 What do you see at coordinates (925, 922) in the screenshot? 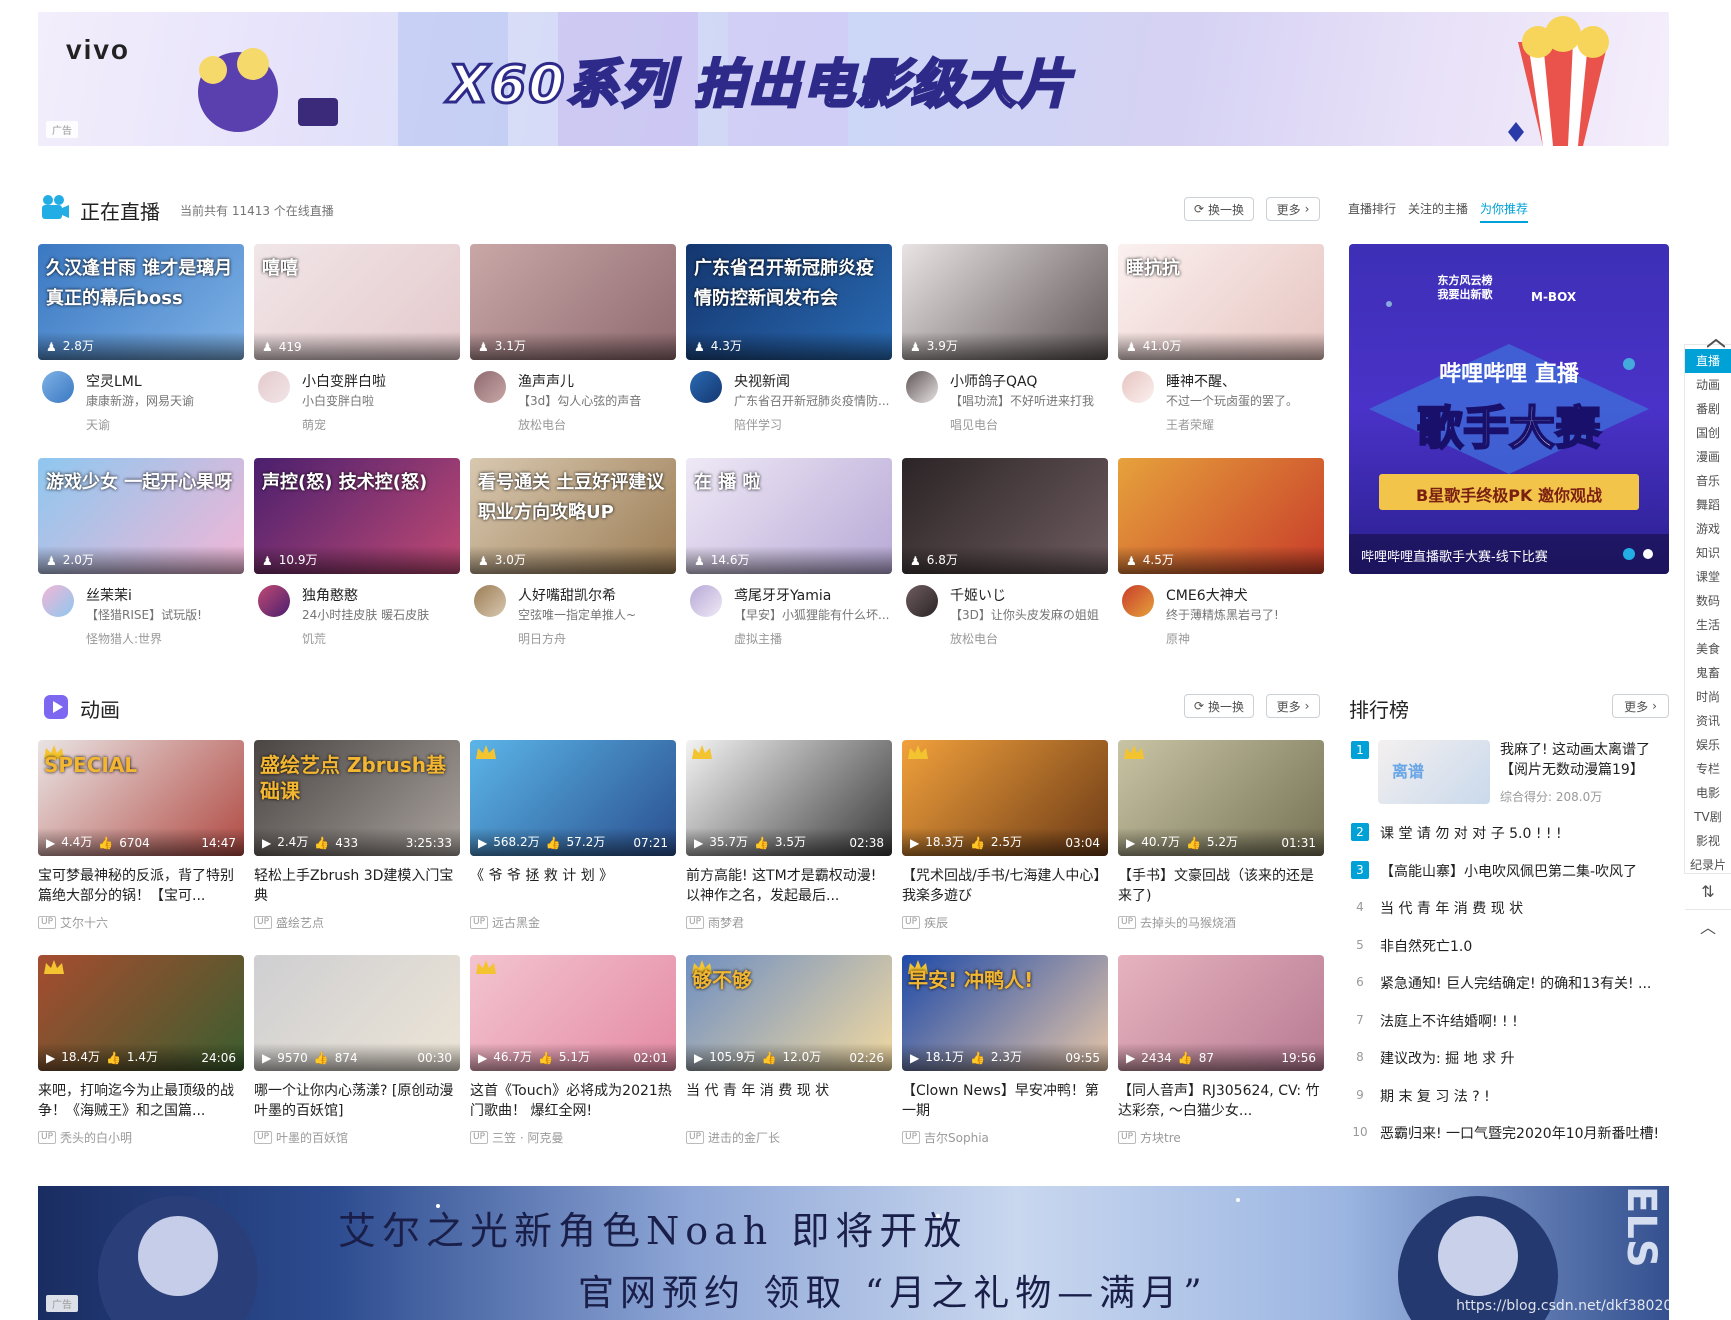
I see `uploader: UP 疾辰` at bounding box center [925, 922].